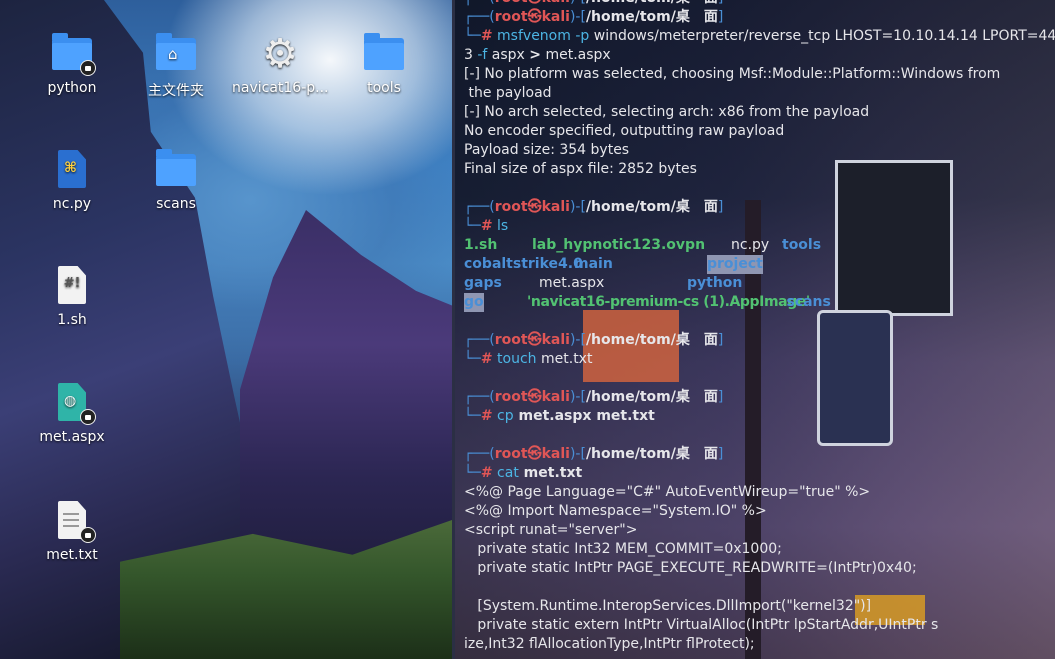 The image size is (1055, 659). What do you see at coordinates (486, 226) in the screenshot?
I see `command-line: └─# ls` at bounding box center [486, 226].